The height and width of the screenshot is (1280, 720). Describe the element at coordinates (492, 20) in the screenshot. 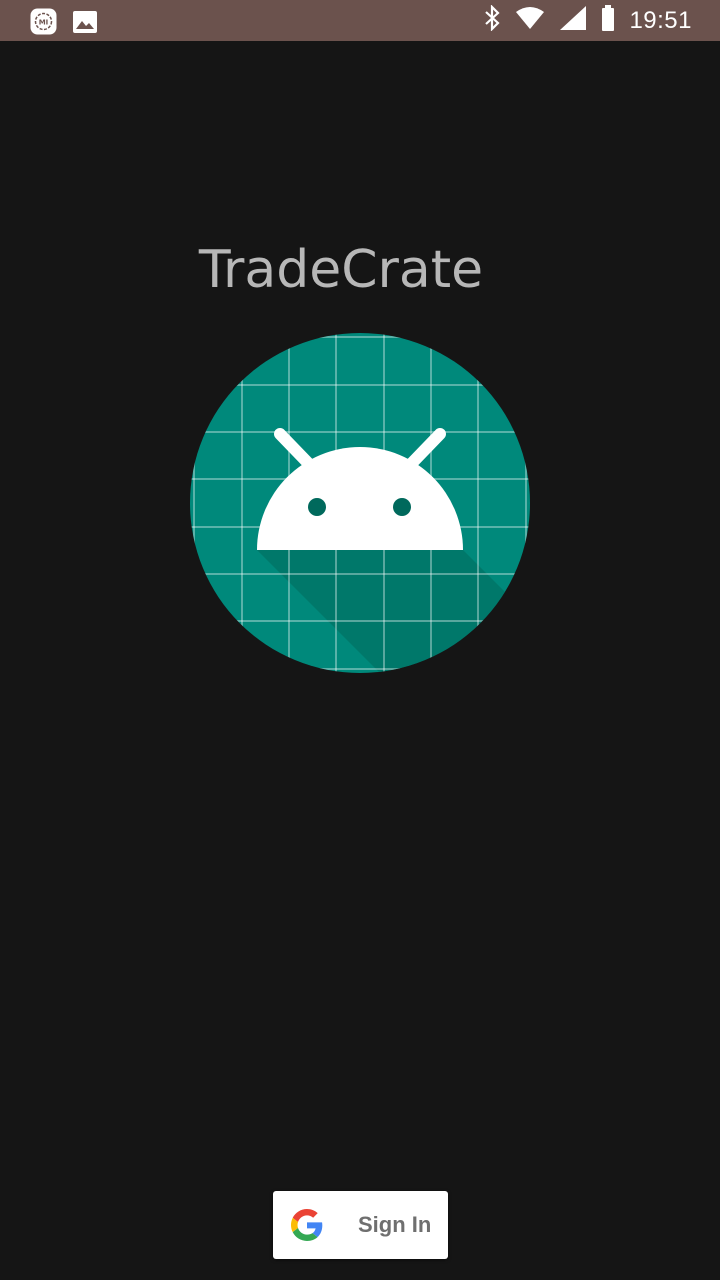

I see `bluetooth-icon` at that location.